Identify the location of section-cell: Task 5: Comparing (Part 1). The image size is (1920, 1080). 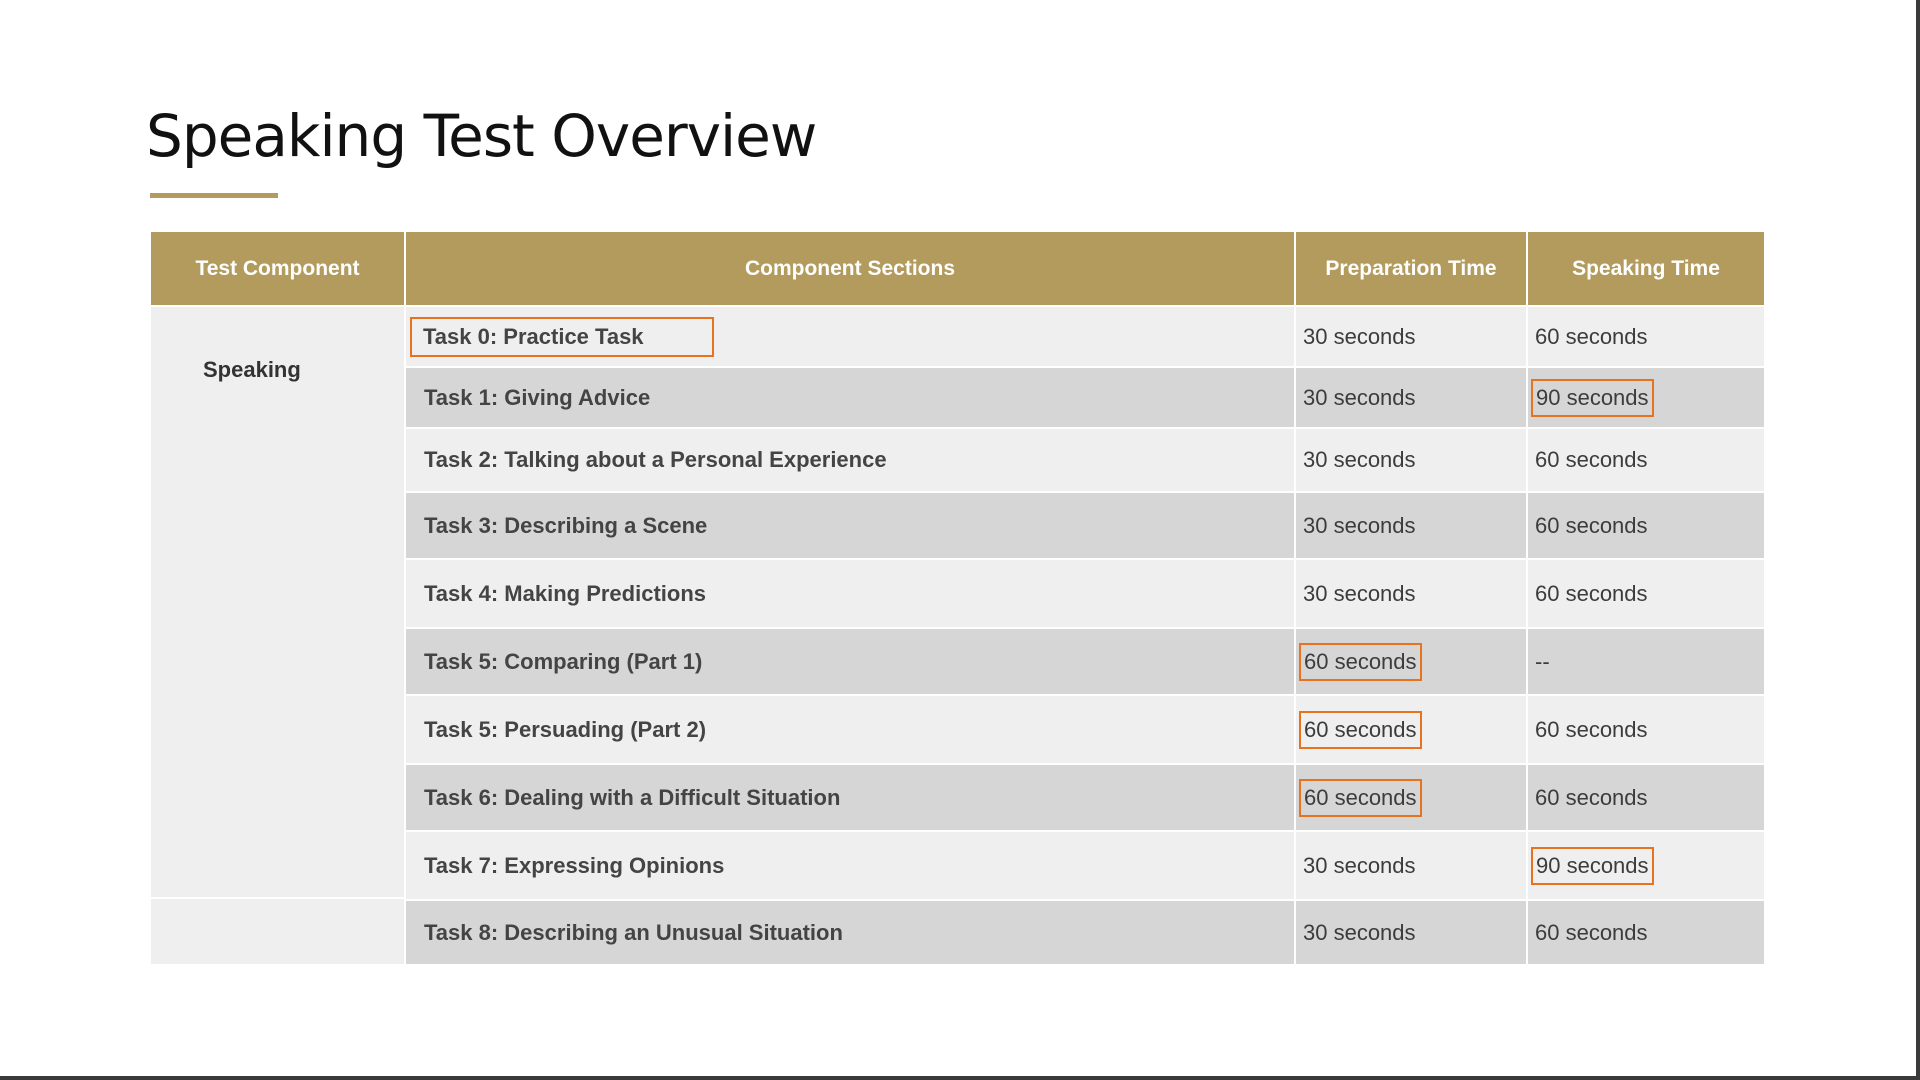
(851, 660).